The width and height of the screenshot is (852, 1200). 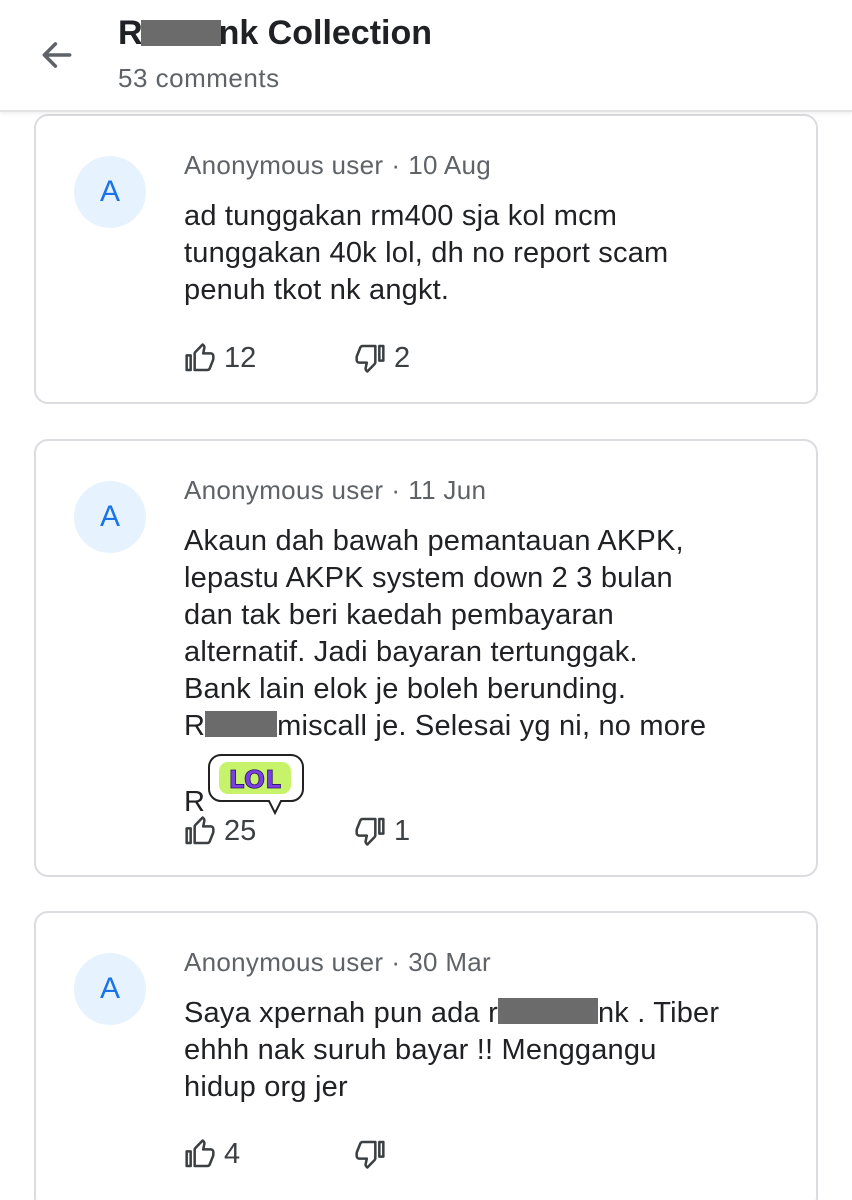 I want to click on comment-line: hidup org jer, so click(x=266, y=1087).